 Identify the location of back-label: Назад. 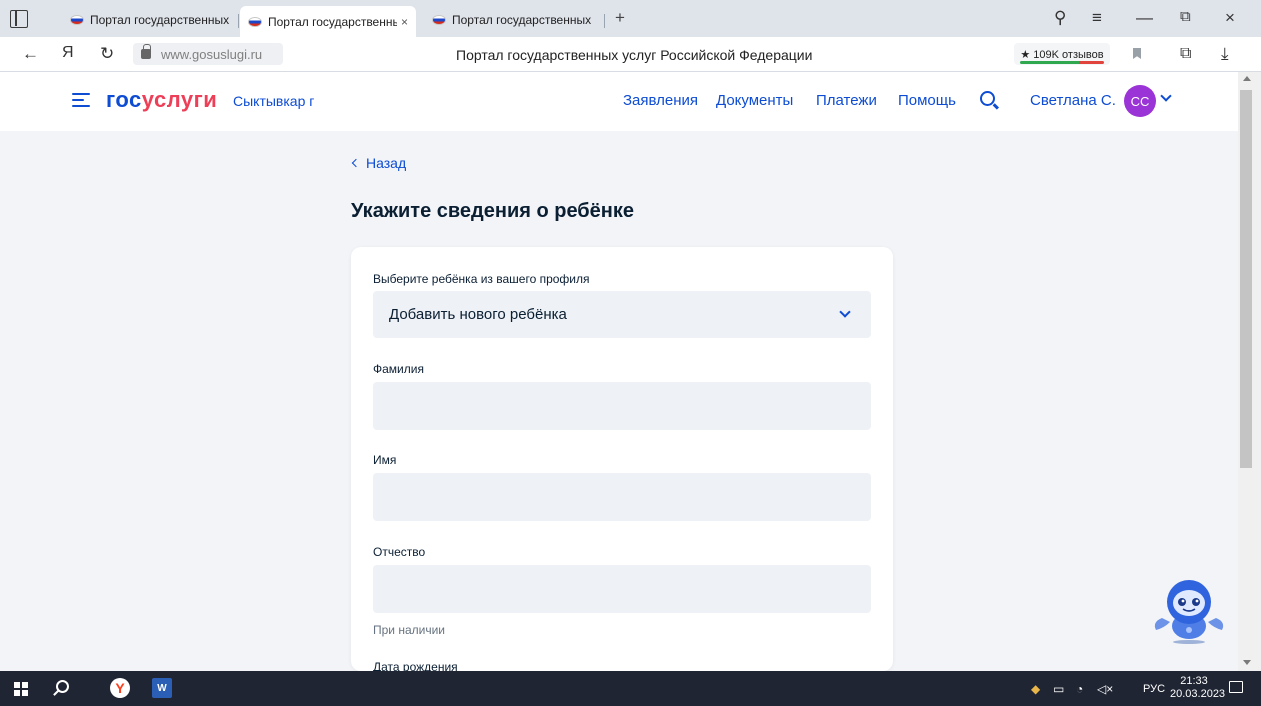
(386, 163).